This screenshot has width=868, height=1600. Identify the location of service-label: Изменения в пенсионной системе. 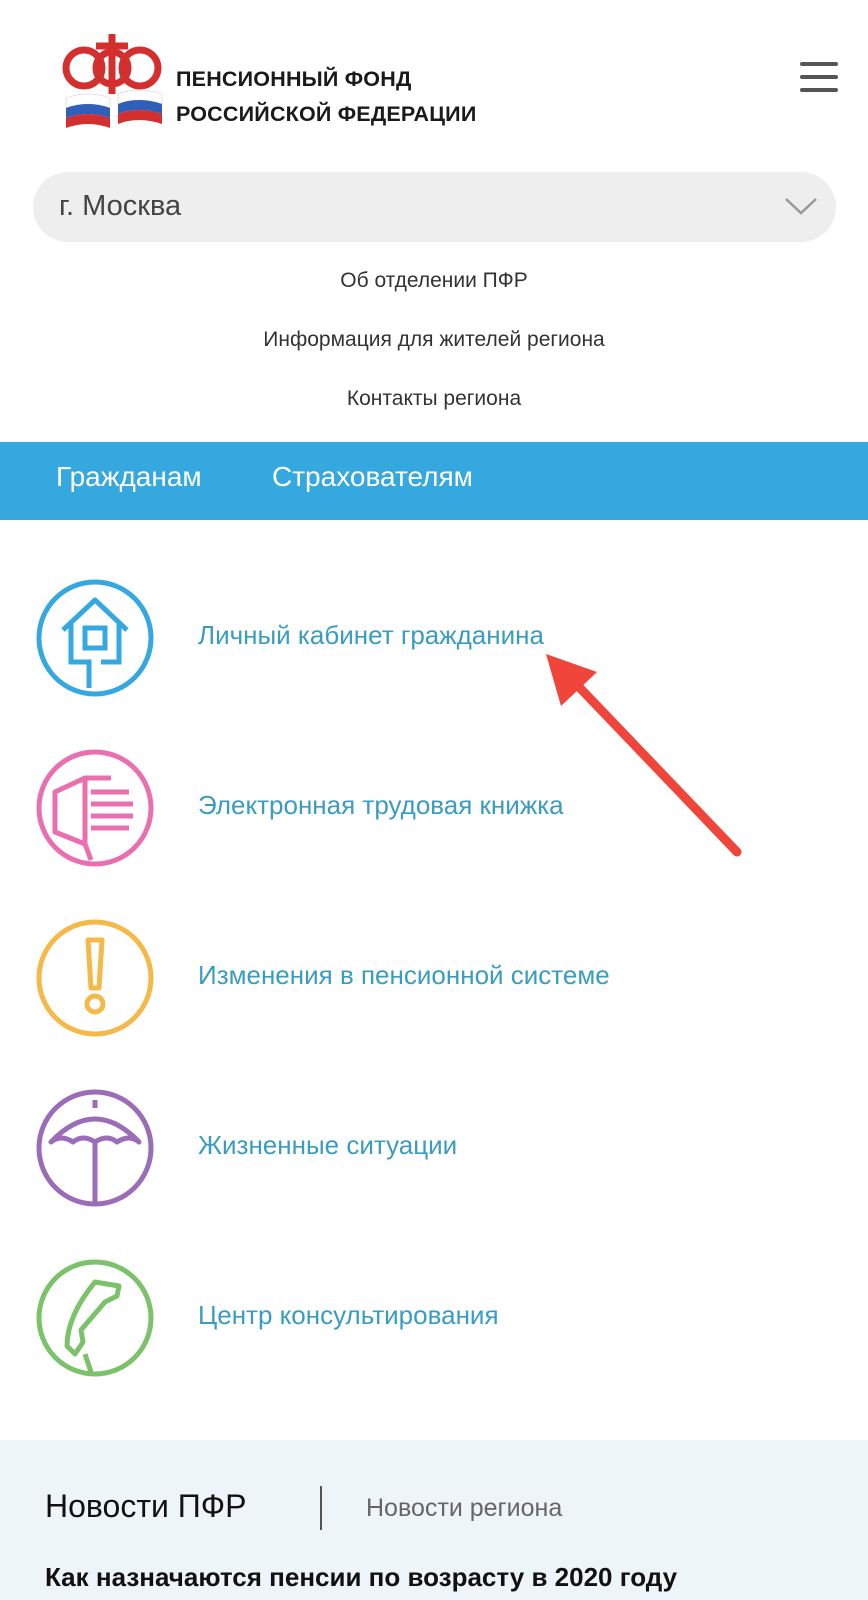
(404, 975).